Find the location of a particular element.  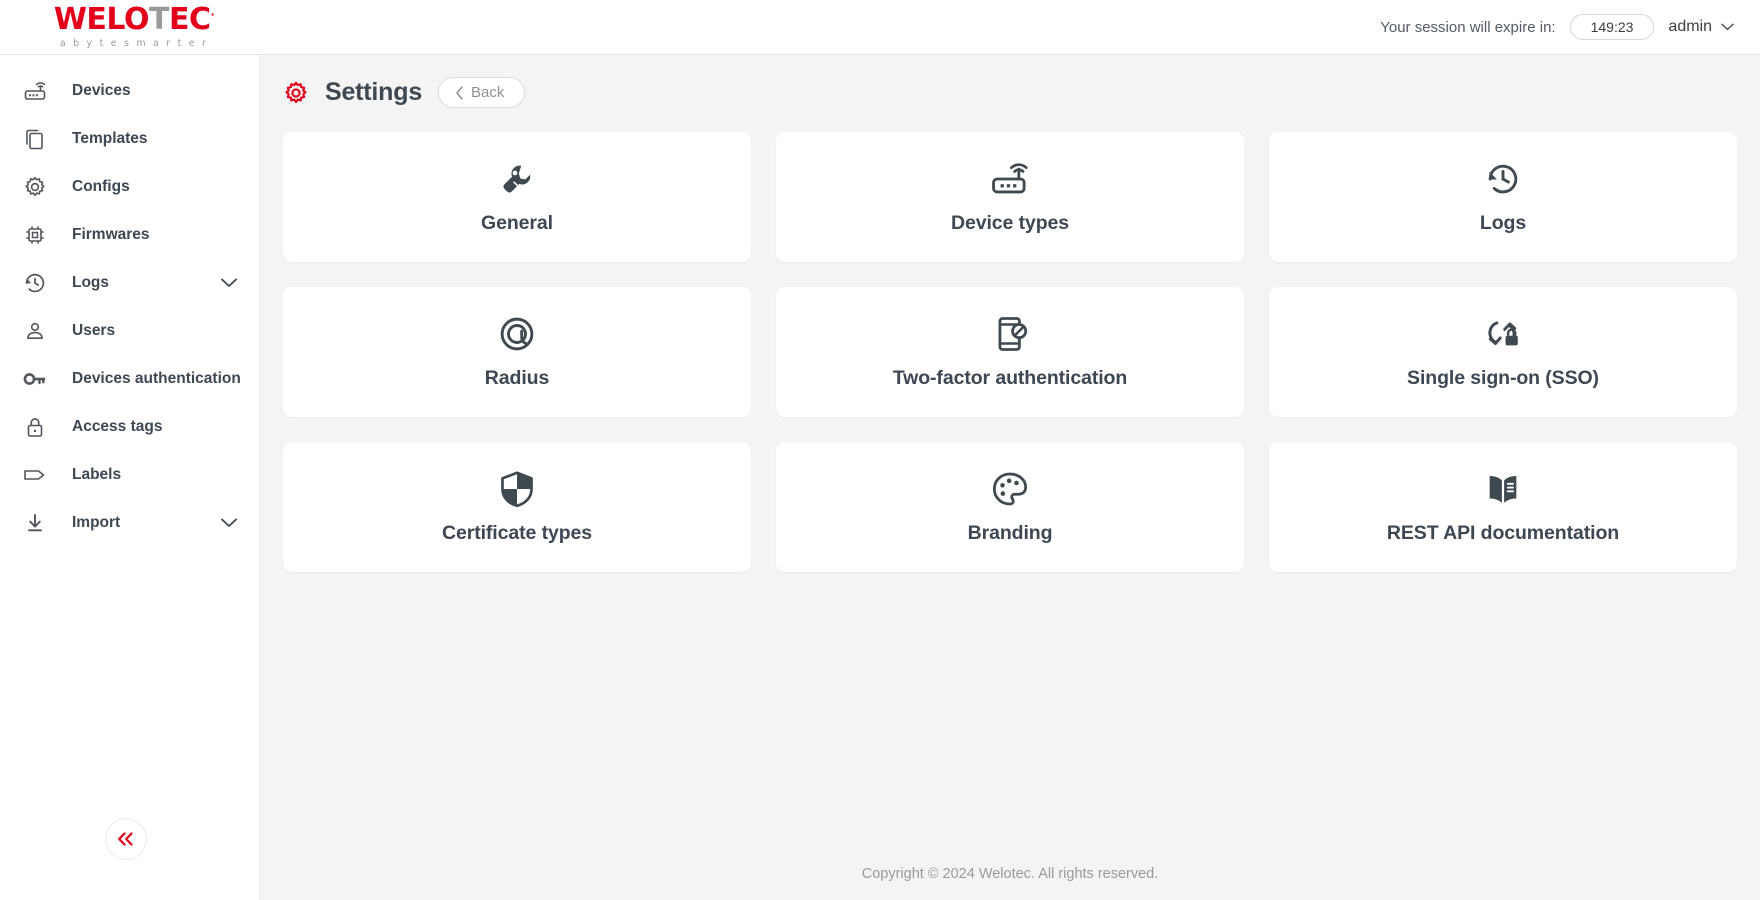

copy-icon is located at coordinates (35, 139).